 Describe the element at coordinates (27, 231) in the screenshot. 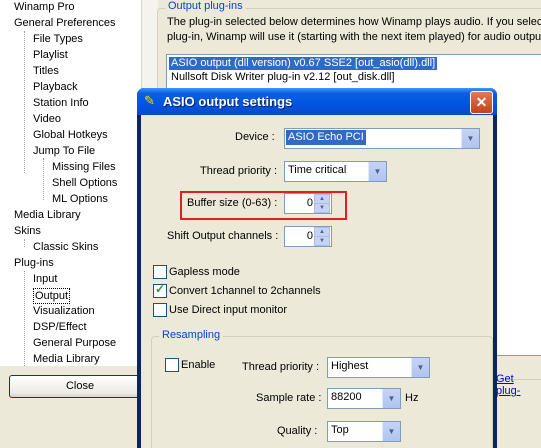

I see `tree-item-skins: Skins` at that location.